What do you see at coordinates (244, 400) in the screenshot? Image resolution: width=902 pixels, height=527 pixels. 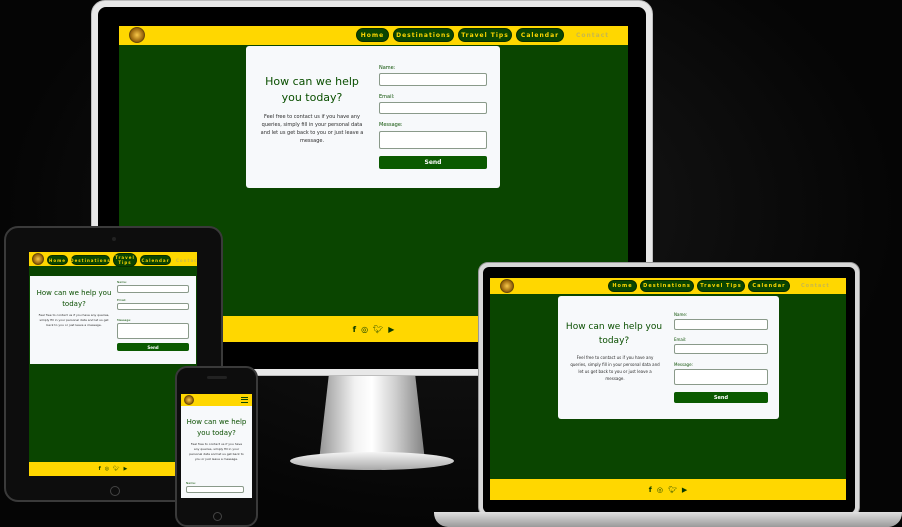 I see `menu-icon` at bounding box center [244, 400].